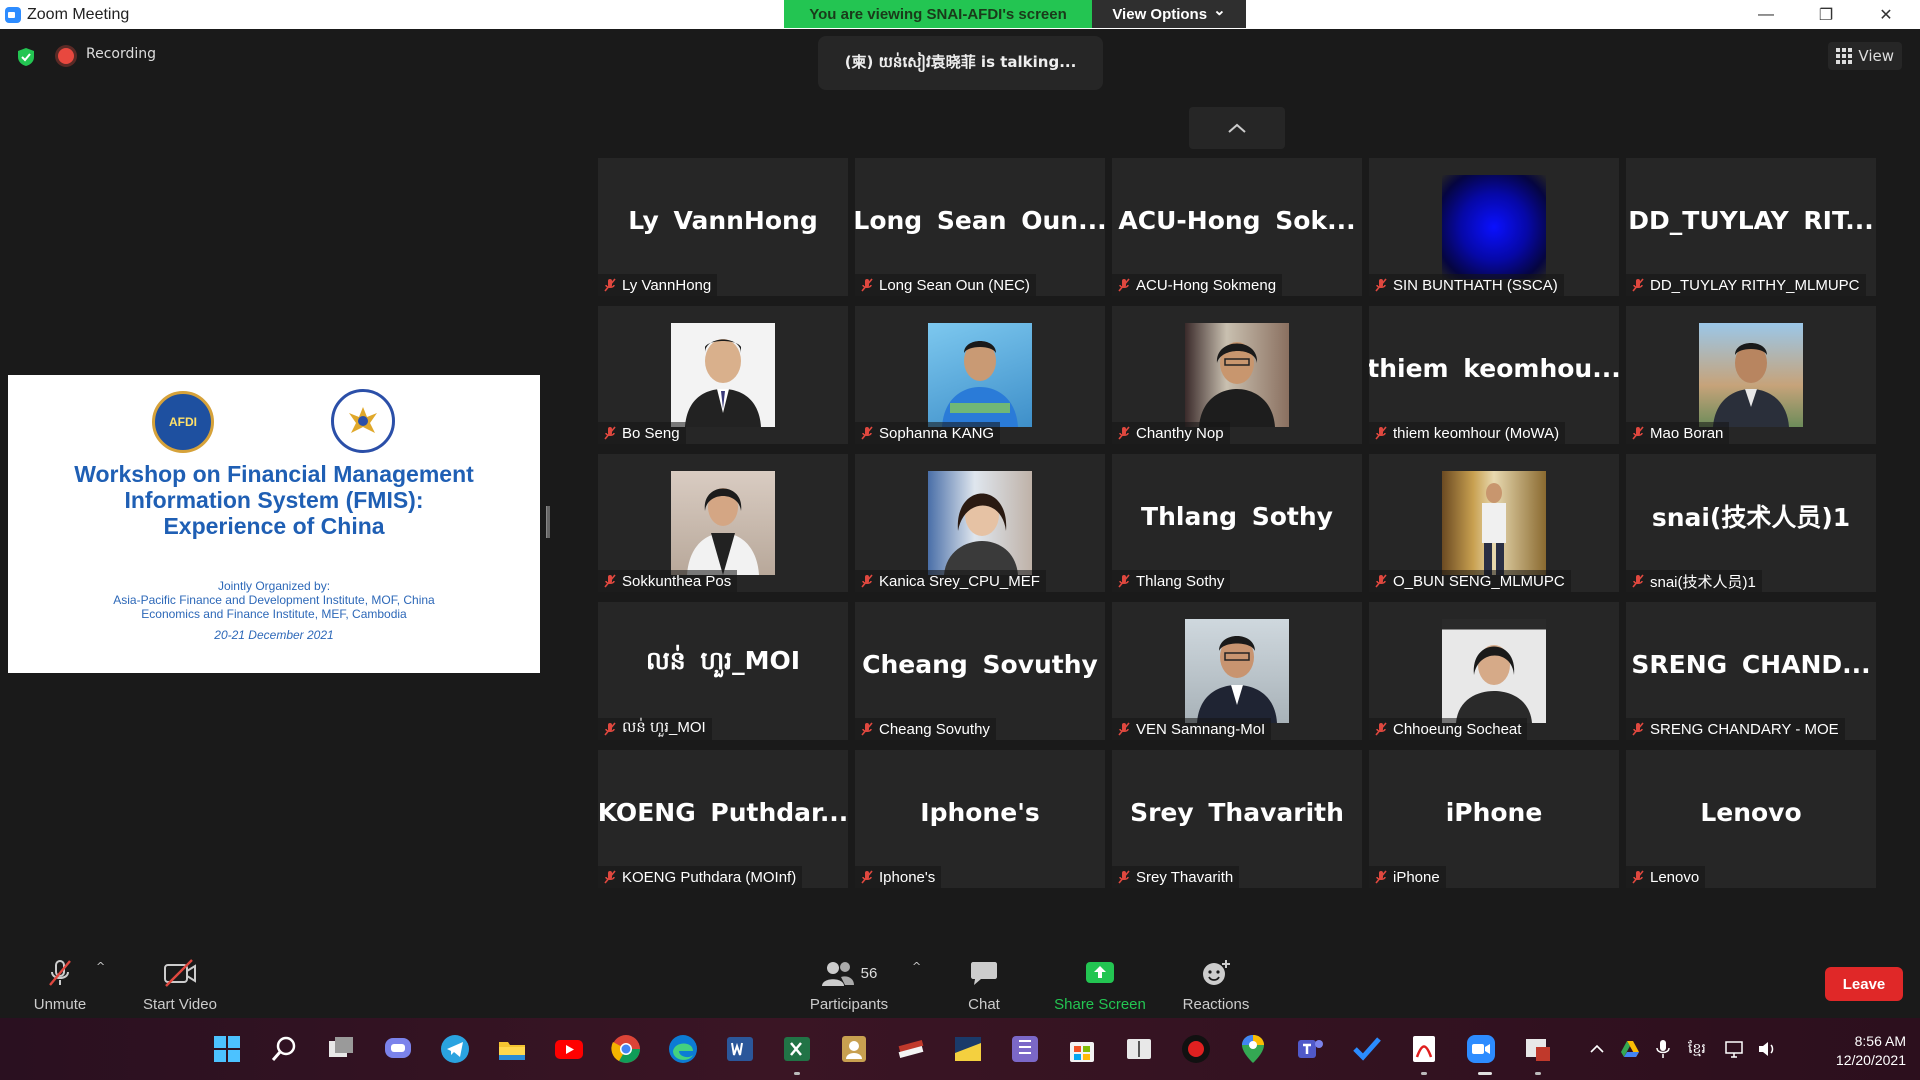 Image resolution: width=1920 pixels, height=1080 pixels. Describe the element at coordinates (1100, 978) in the screenshot. I see `share-screen-button: Share Screen` at that location.